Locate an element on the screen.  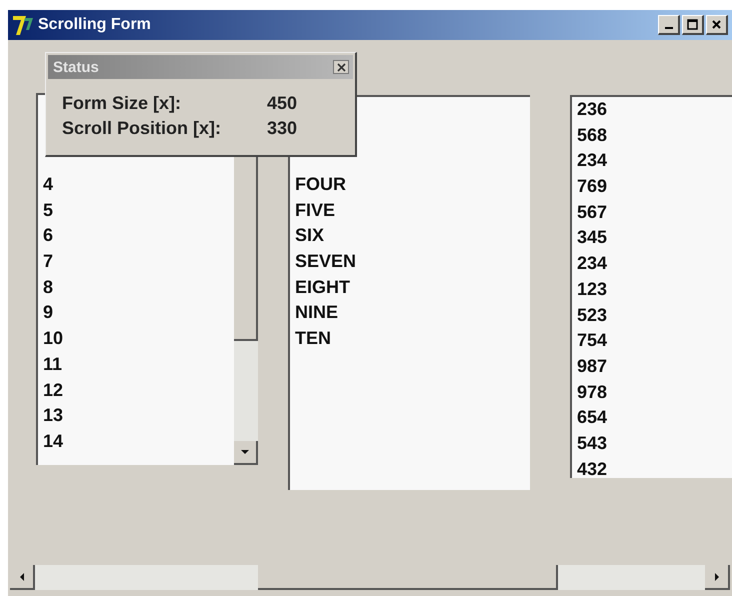
minimize-button is located at coordinates (669, 25).